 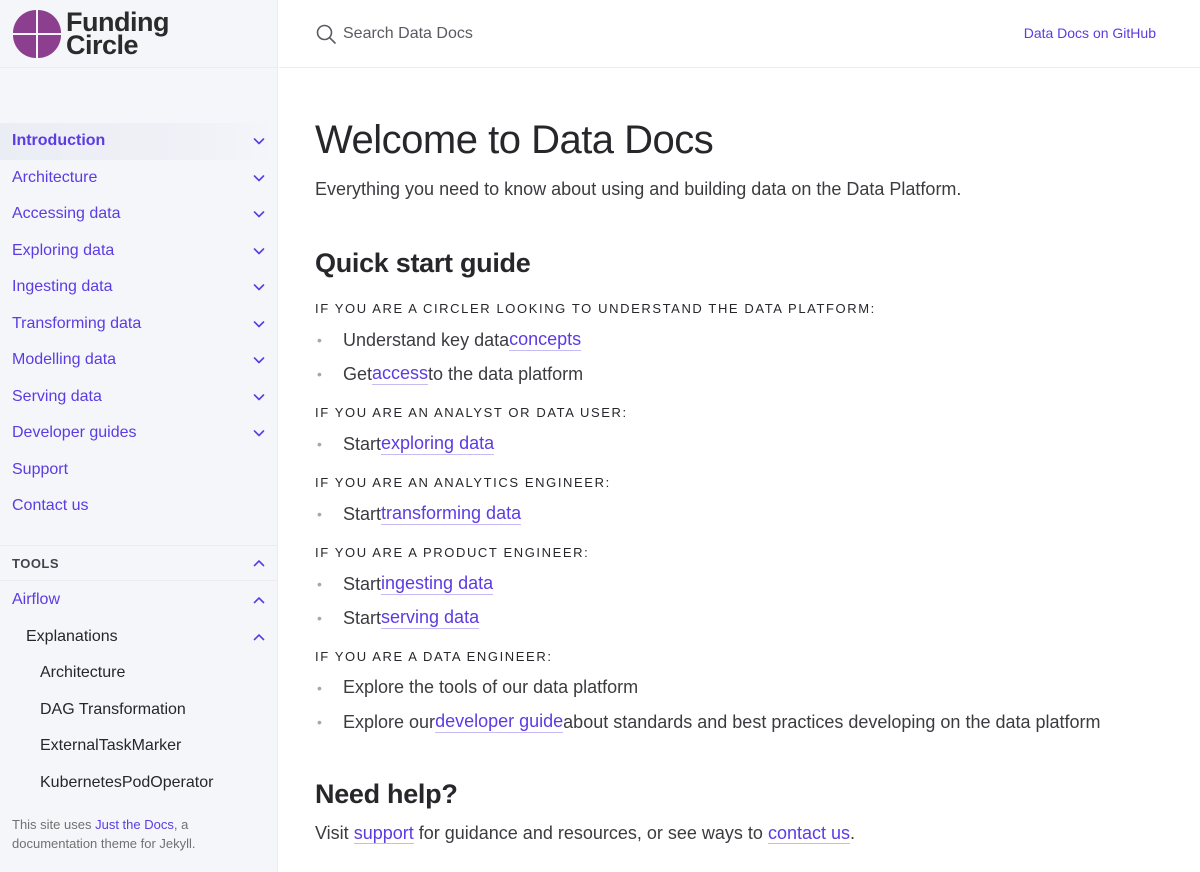 I want to click on sidebar-item-label: Support, so click(x=40, y=469).